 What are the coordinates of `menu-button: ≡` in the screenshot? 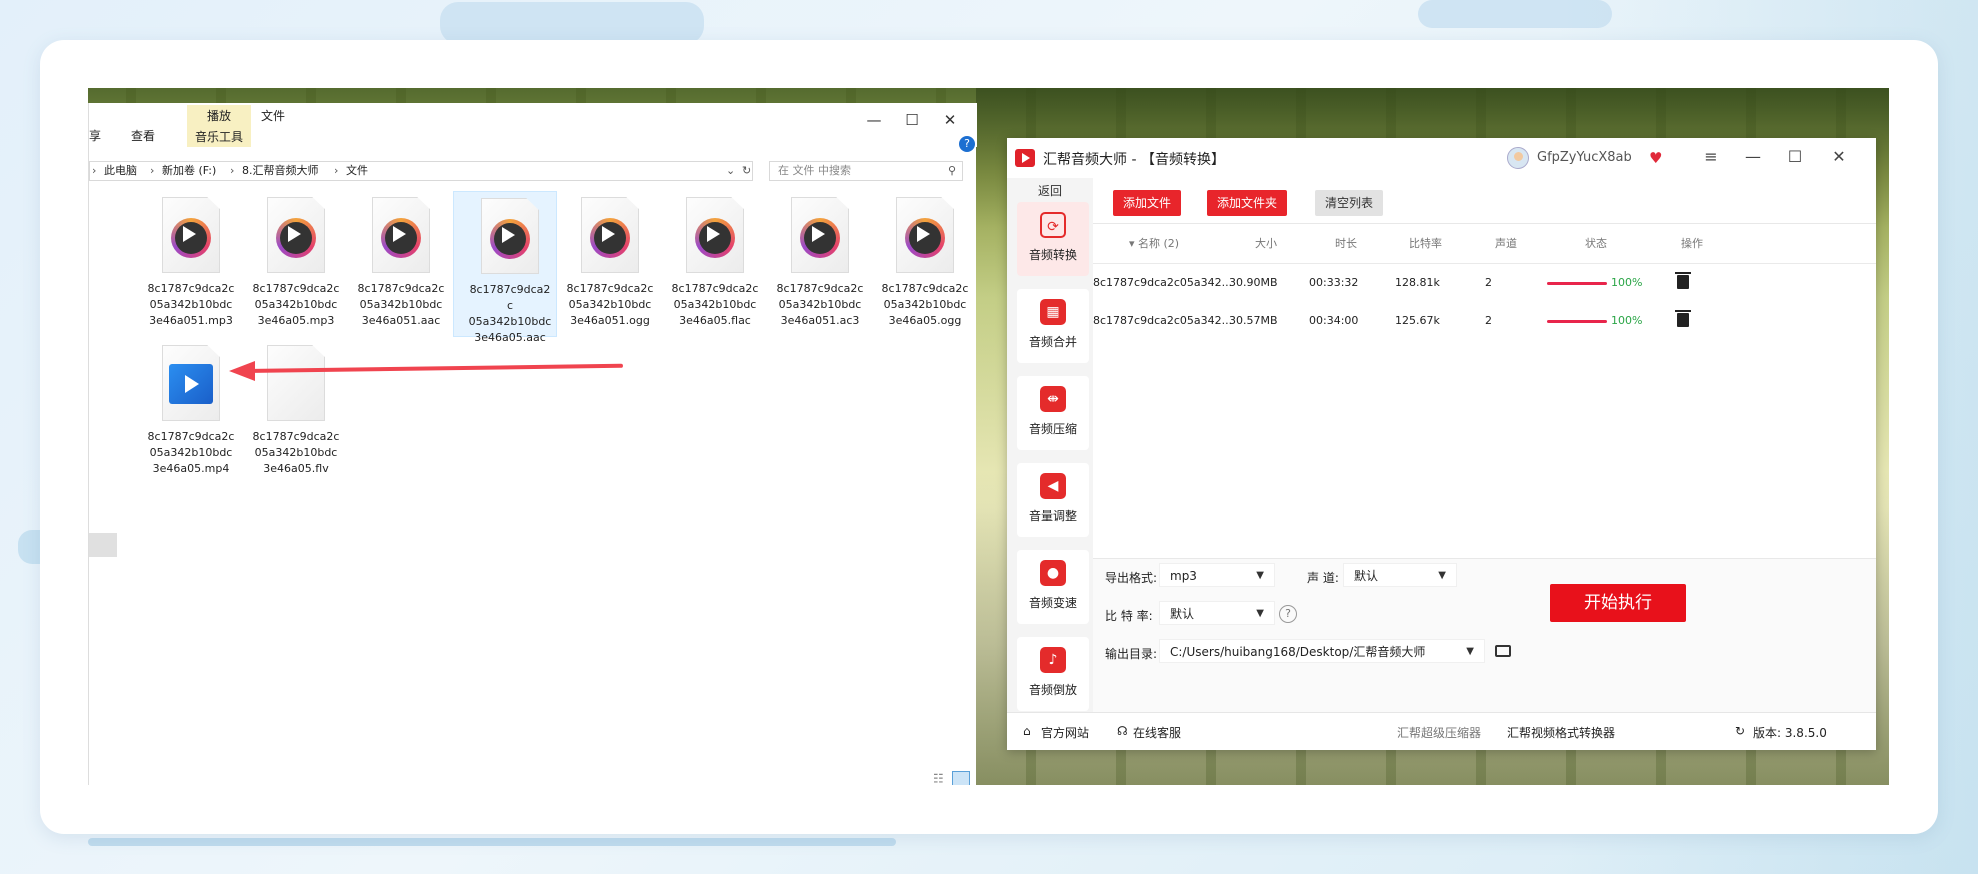 It's located at (1711, 157).